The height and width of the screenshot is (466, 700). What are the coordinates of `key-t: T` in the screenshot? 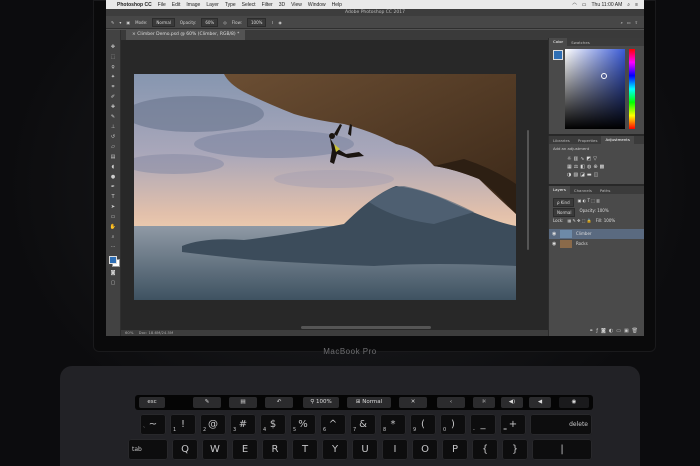 It's located at (305, 449).